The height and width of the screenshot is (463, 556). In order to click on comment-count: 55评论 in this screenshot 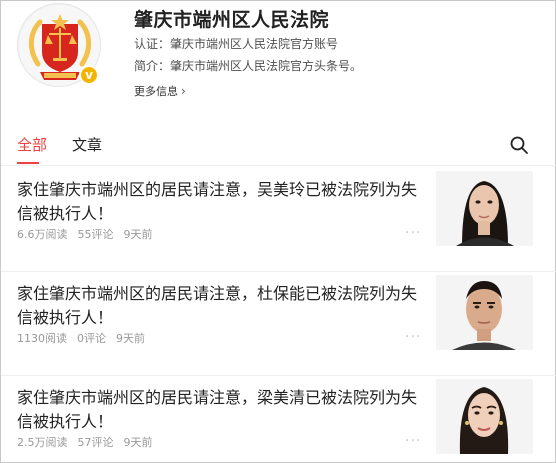, I will do `click(95, 234)`.